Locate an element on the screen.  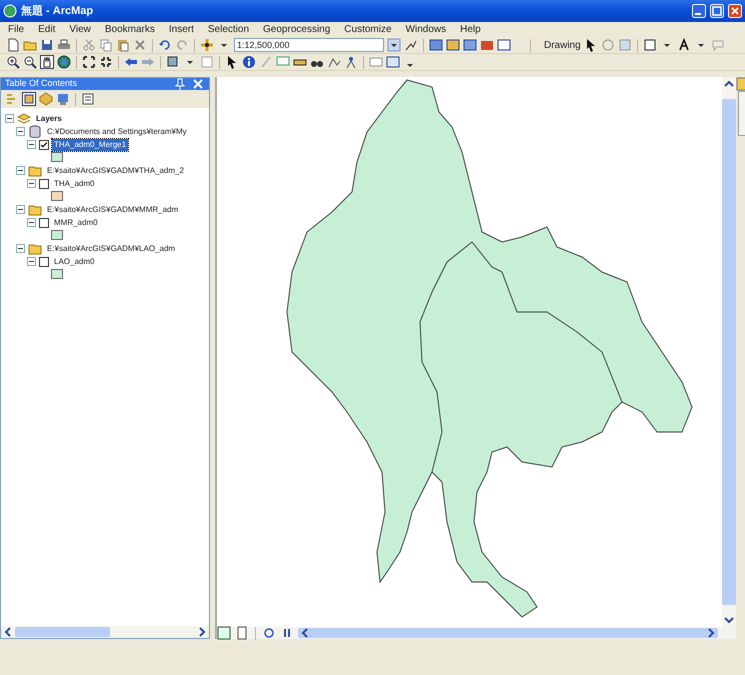
info-icon is located at coordinates (249, 62).